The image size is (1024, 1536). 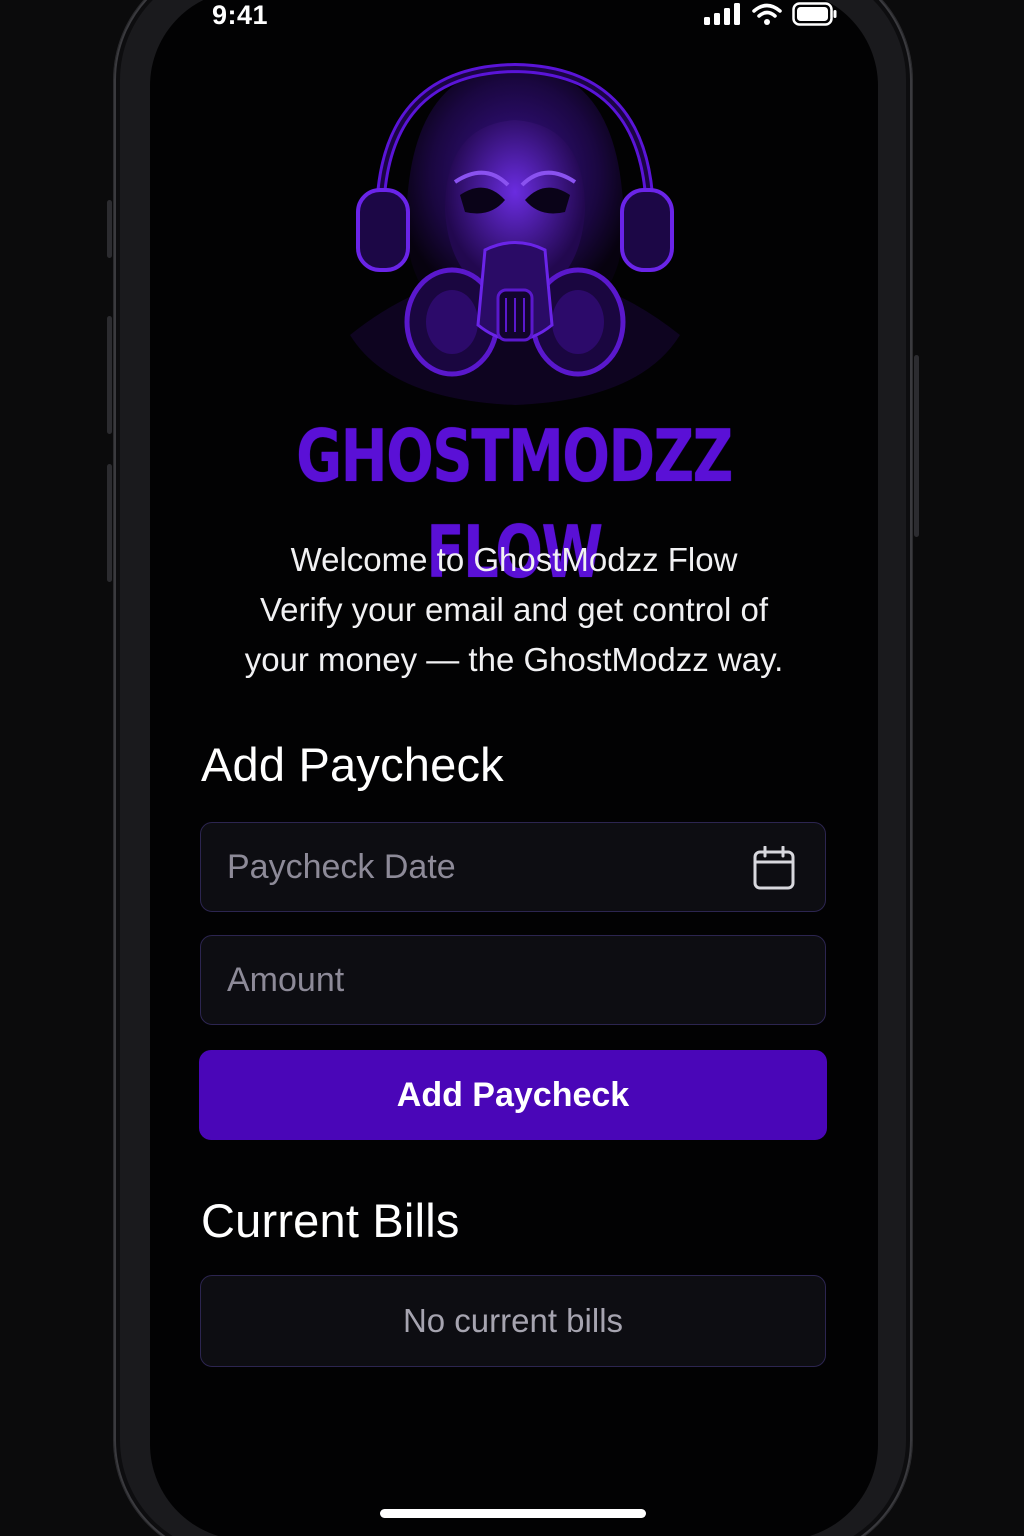 I want to click on status-icons, so click(x=771, y=14).